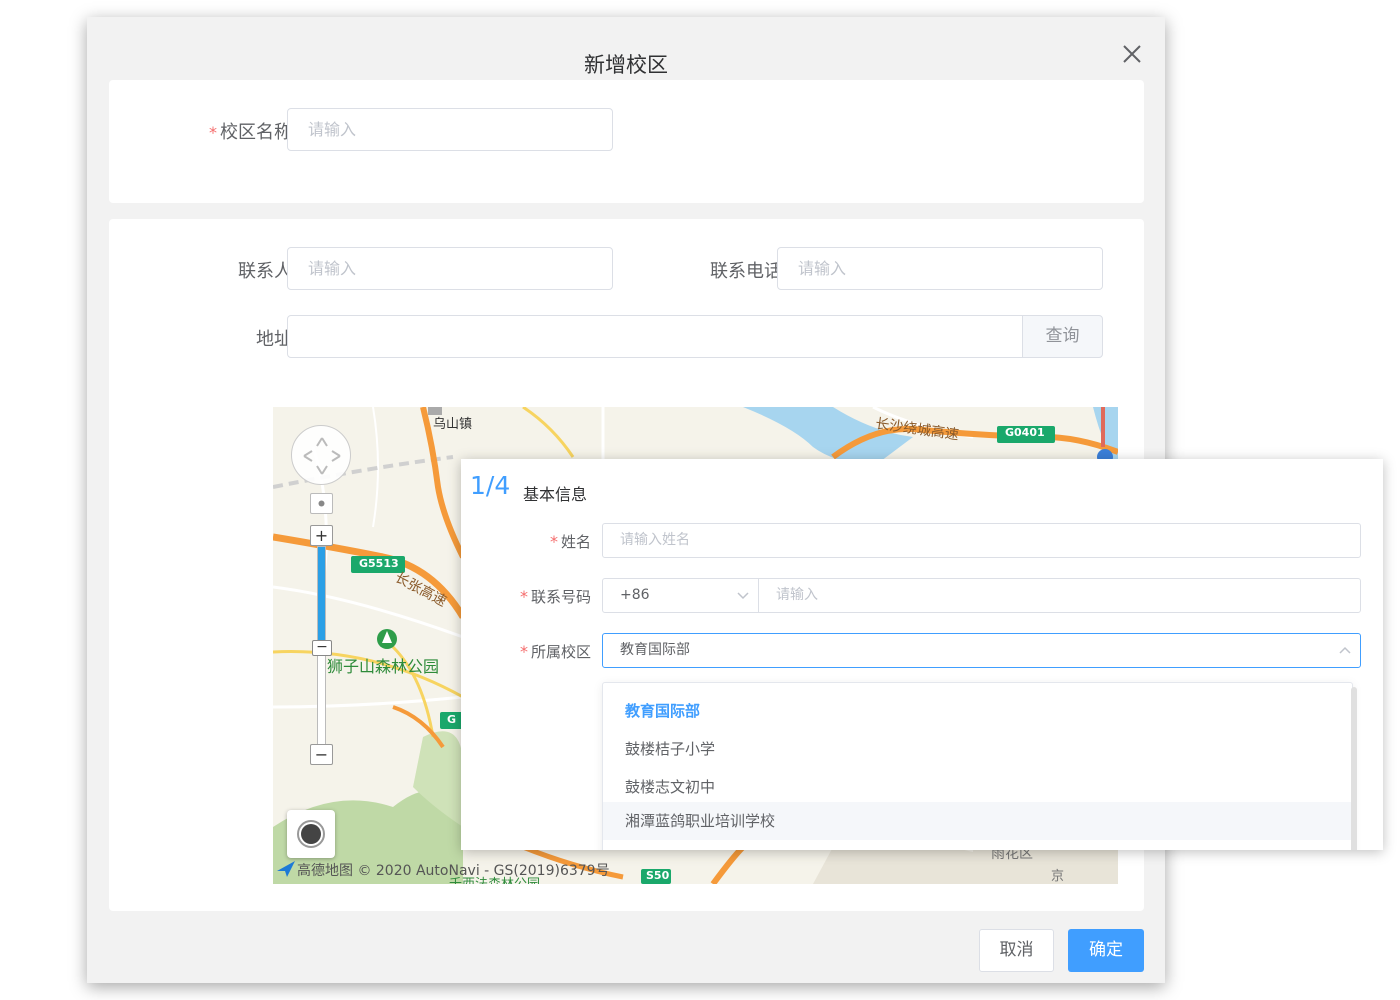 This screenshot has height=1000, width=1400. What do you see at coordinates (321, 503) in the screenshot?
I see `reset-view-icon` at bounding box center [321, 503].